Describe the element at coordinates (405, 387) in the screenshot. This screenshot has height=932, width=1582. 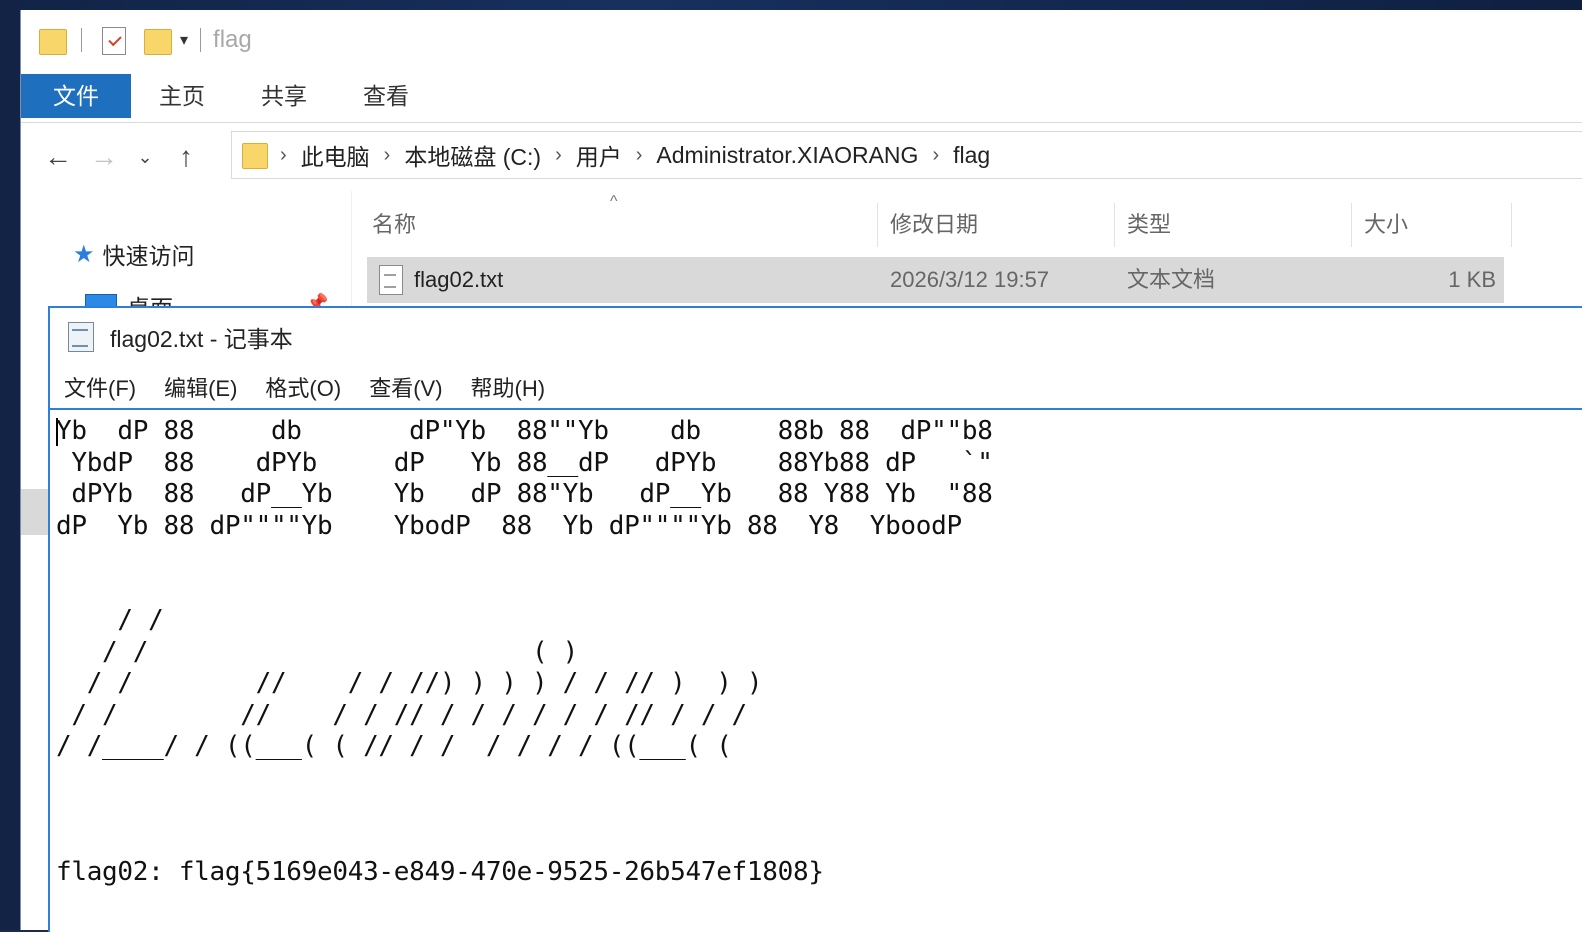
I see `menu-view: 查看(V)` at that location.